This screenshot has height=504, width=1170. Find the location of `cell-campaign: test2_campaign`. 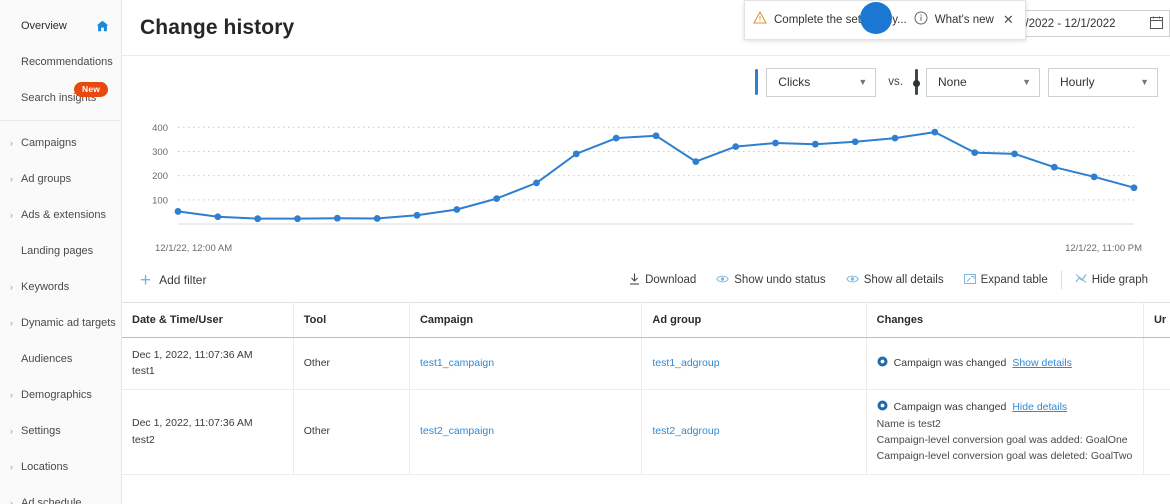

cell-campaign: test2_campaign is located at coordinates (526, 432).